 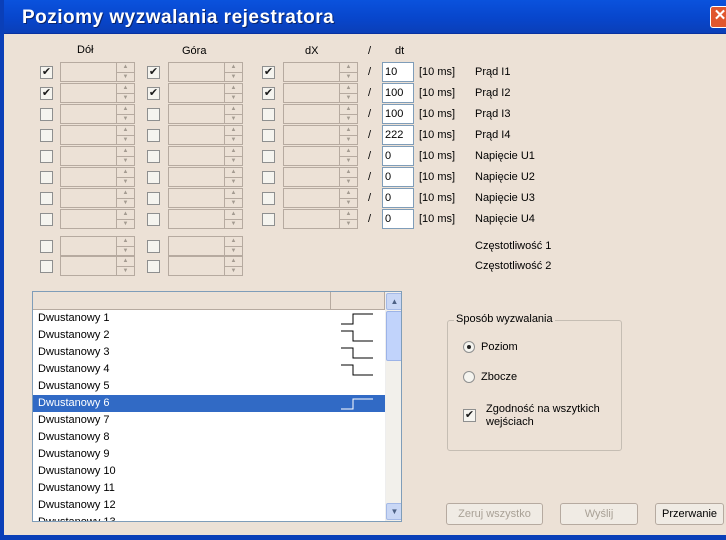 What do you see at coordinates (398, 156) in the screenshot?
I see `row-4-dt-input: 0` at bounding box center [398, 156].